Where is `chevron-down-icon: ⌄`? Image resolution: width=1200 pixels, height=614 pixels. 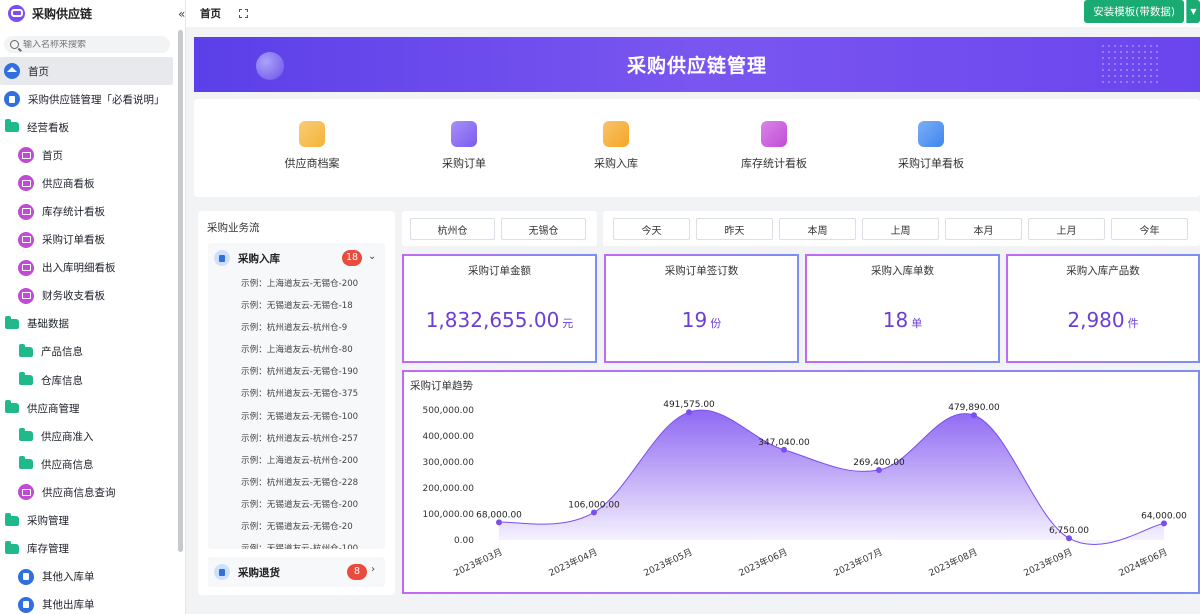
chevron-down-icon: ⌄ is located at coordinates (372, 256).